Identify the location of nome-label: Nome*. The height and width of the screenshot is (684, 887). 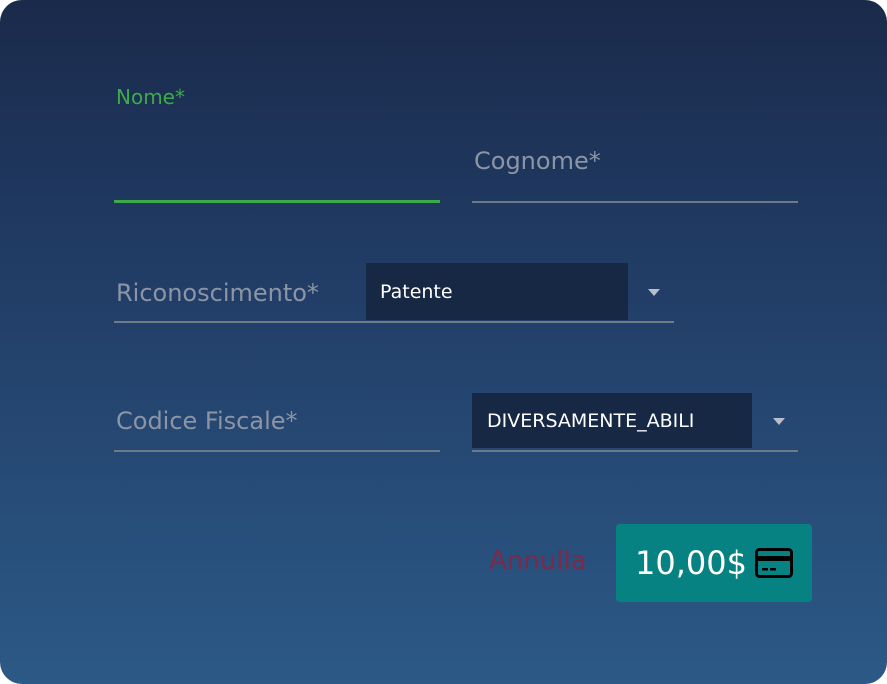
(150, 97).